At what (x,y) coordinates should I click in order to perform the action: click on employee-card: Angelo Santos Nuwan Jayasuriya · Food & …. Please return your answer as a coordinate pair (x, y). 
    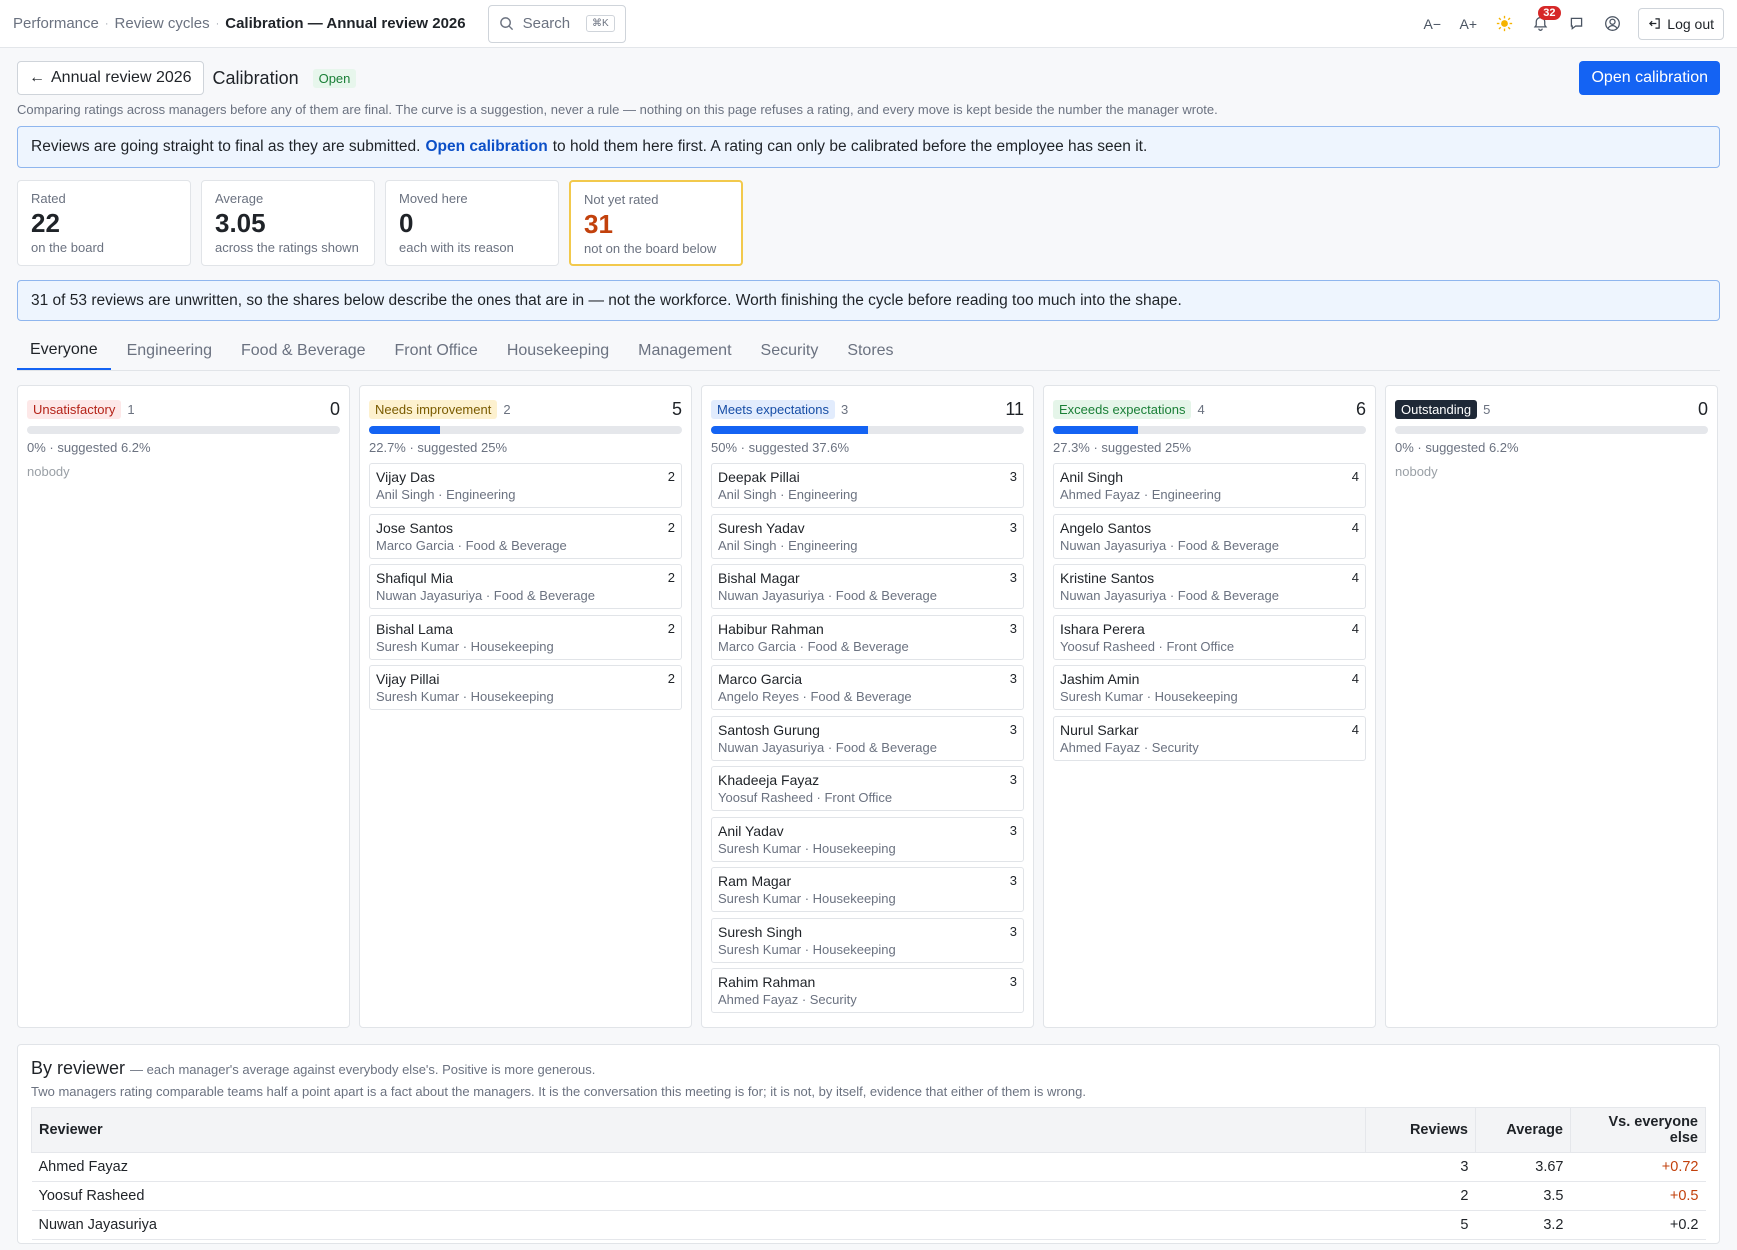
    Looking at the image, I should click on (1209, 536).